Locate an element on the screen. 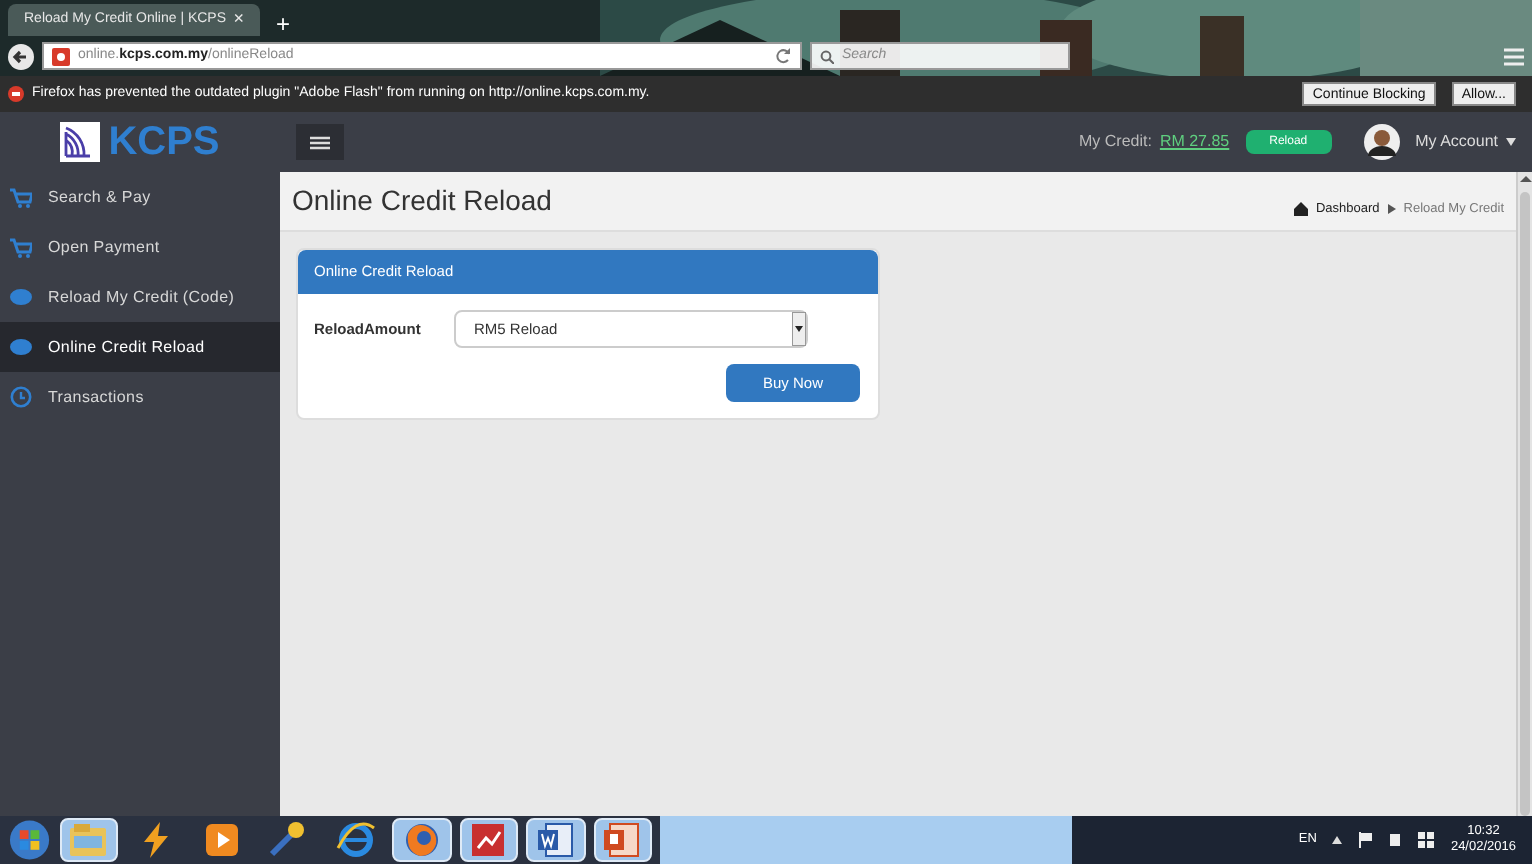 The image size is (1532, 864). caret-up-icon is located at coordinates (1337, 840).